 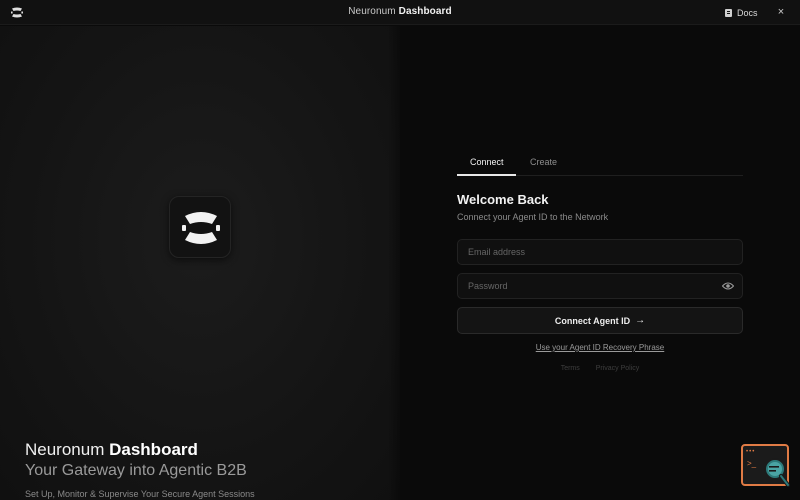 What do you see at coordinates (503, 199) in the screenshot?
I see `welcome-title: Welcome Back` at bounding box center [503, 199].